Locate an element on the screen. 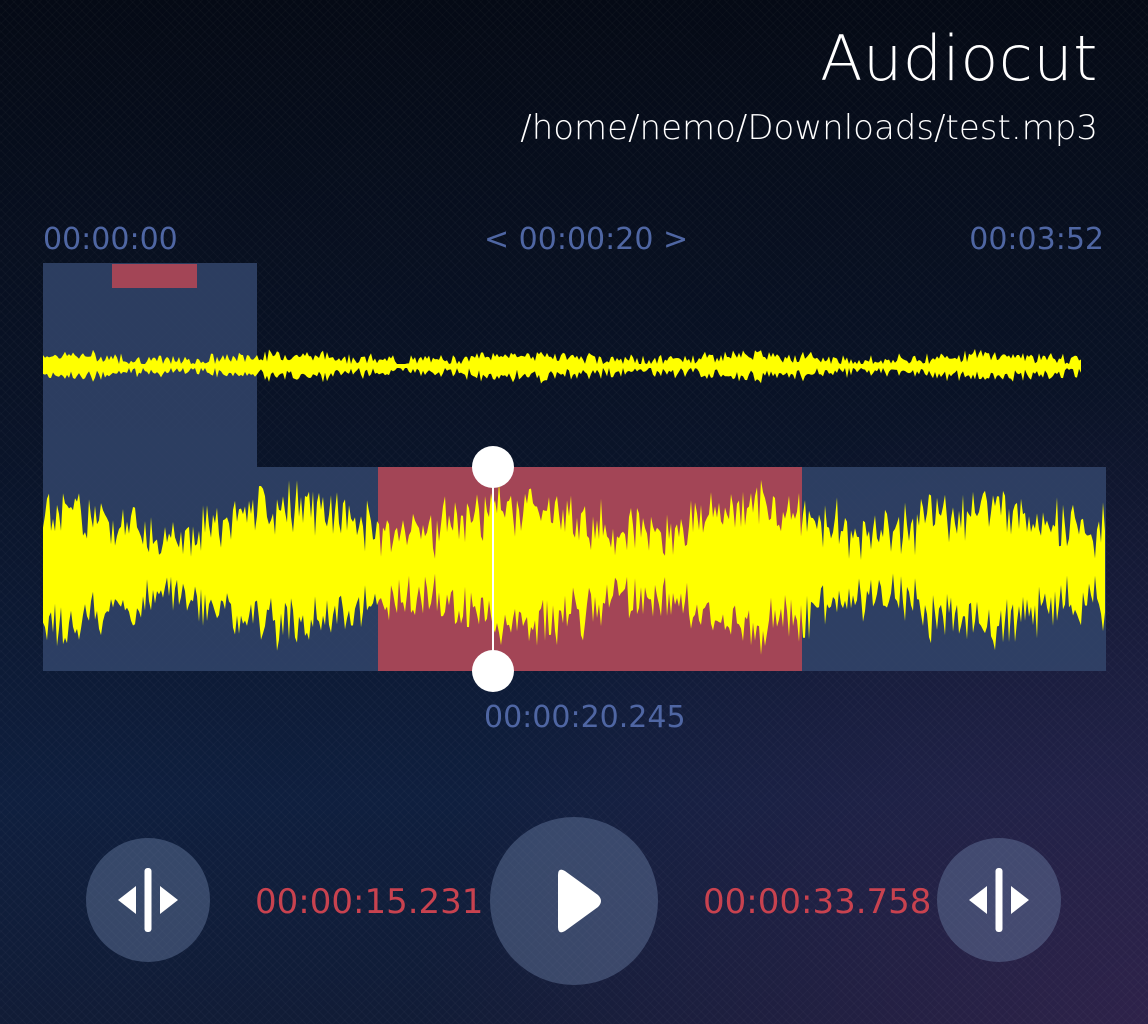 The width and height of the screenshot is (1148, 1024). play-icon is located at coordinates (579, 901).